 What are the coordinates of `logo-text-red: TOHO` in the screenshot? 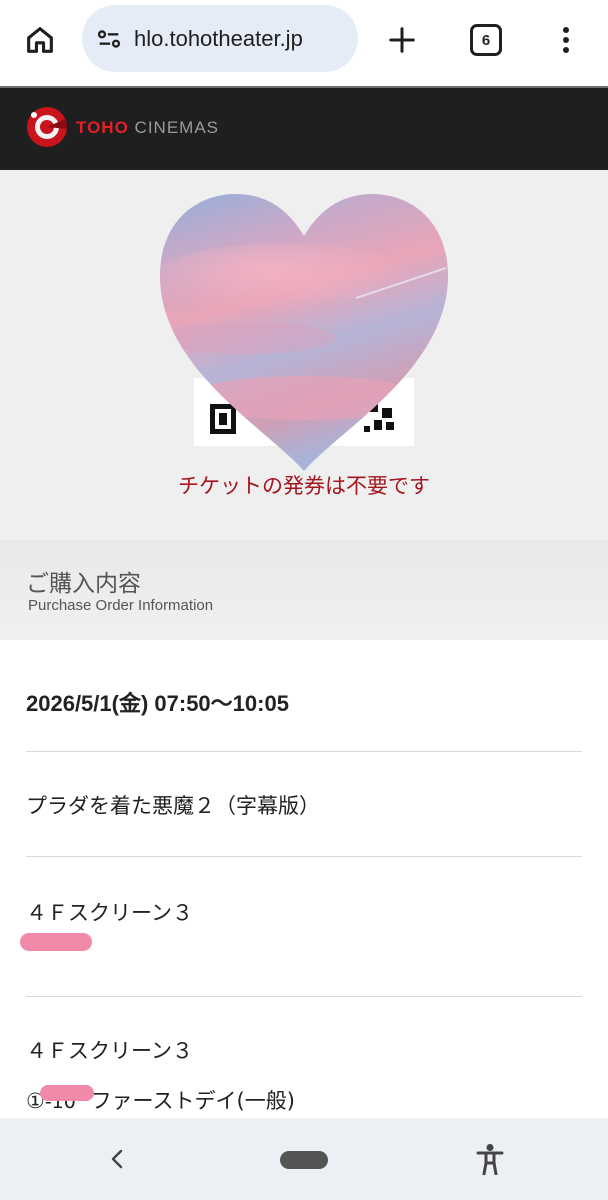 It's located at (102, 127).